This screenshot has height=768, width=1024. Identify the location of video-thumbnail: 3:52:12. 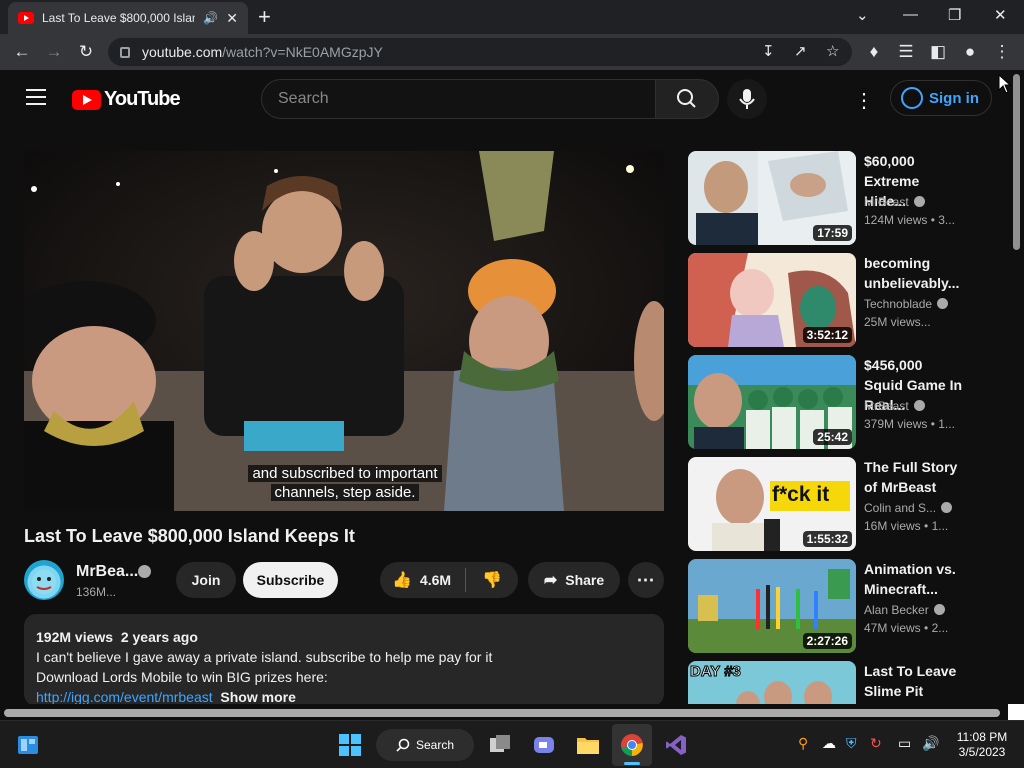
(772, 300).